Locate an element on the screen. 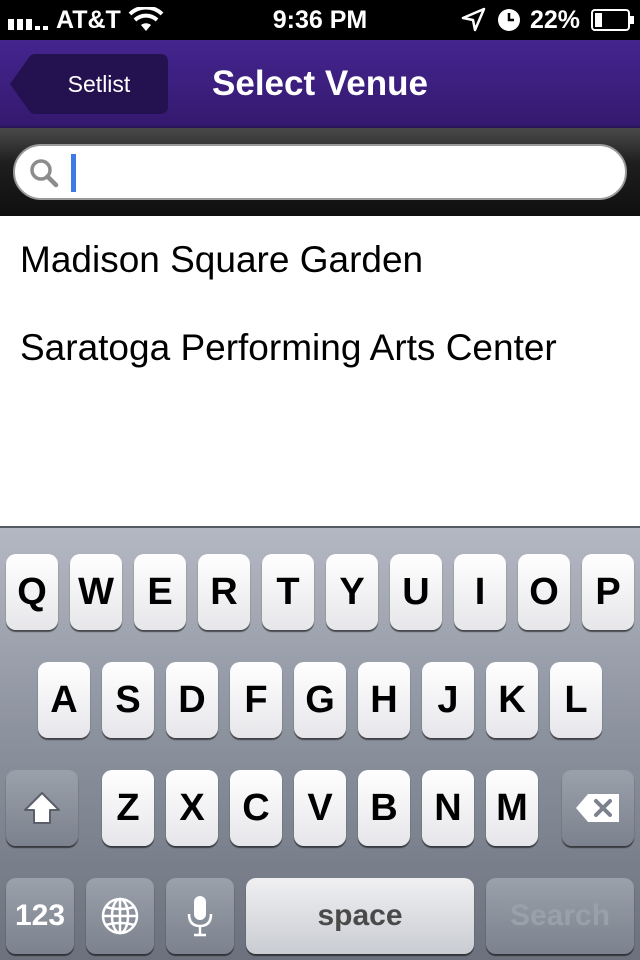 The image size is (640, 960). alarm-icon is located at coordinates (509, 20).